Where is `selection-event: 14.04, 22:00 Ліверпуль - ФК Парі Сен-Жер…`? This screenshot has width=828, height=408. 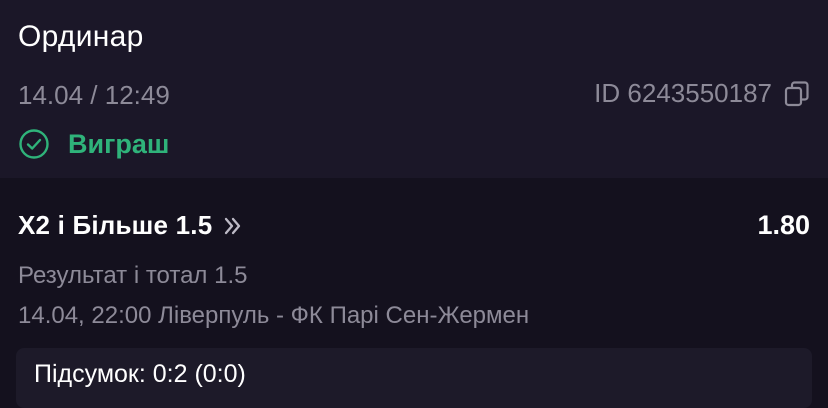
selection-event: 14.04, 22:00 Ліверпуль - ФК Парі Сен-Жер… is located at coordinates (274, 315).